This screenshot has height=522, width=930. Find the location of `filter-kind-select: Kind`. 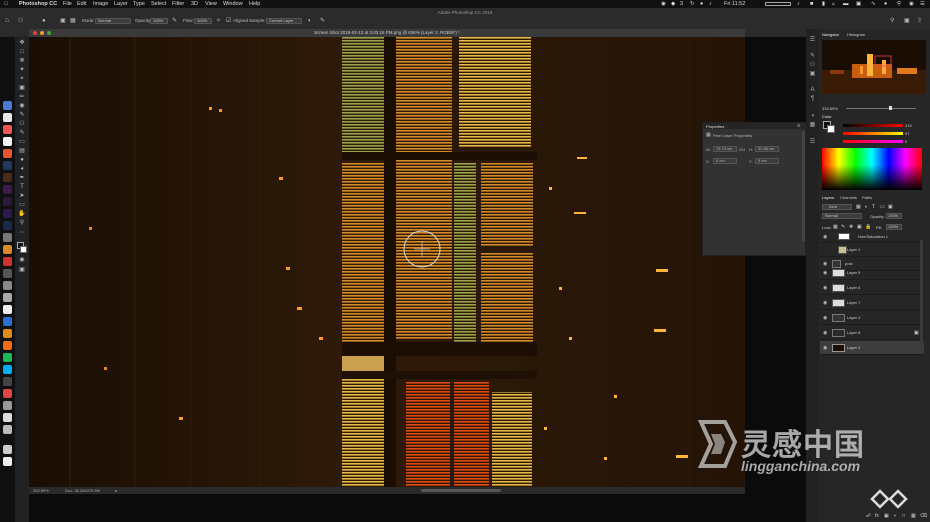

filter-kind-select: Kind is located at coordinates (837, 207).